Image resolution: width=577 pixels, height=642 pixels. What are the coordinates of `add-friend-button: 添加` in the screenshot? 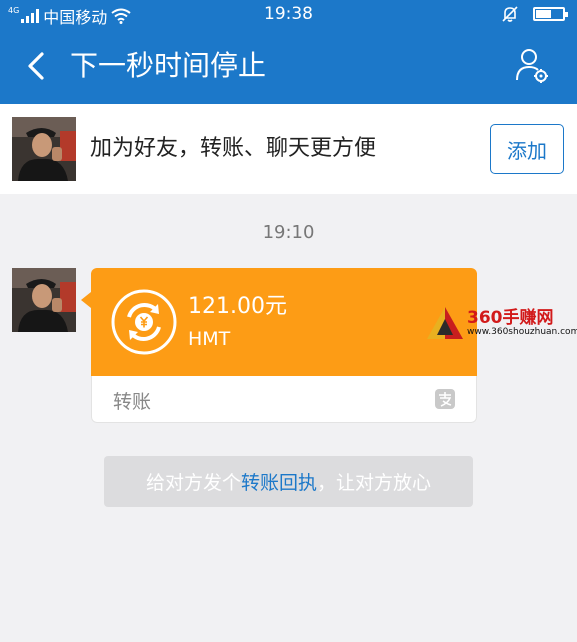 It's located at (527, 149).